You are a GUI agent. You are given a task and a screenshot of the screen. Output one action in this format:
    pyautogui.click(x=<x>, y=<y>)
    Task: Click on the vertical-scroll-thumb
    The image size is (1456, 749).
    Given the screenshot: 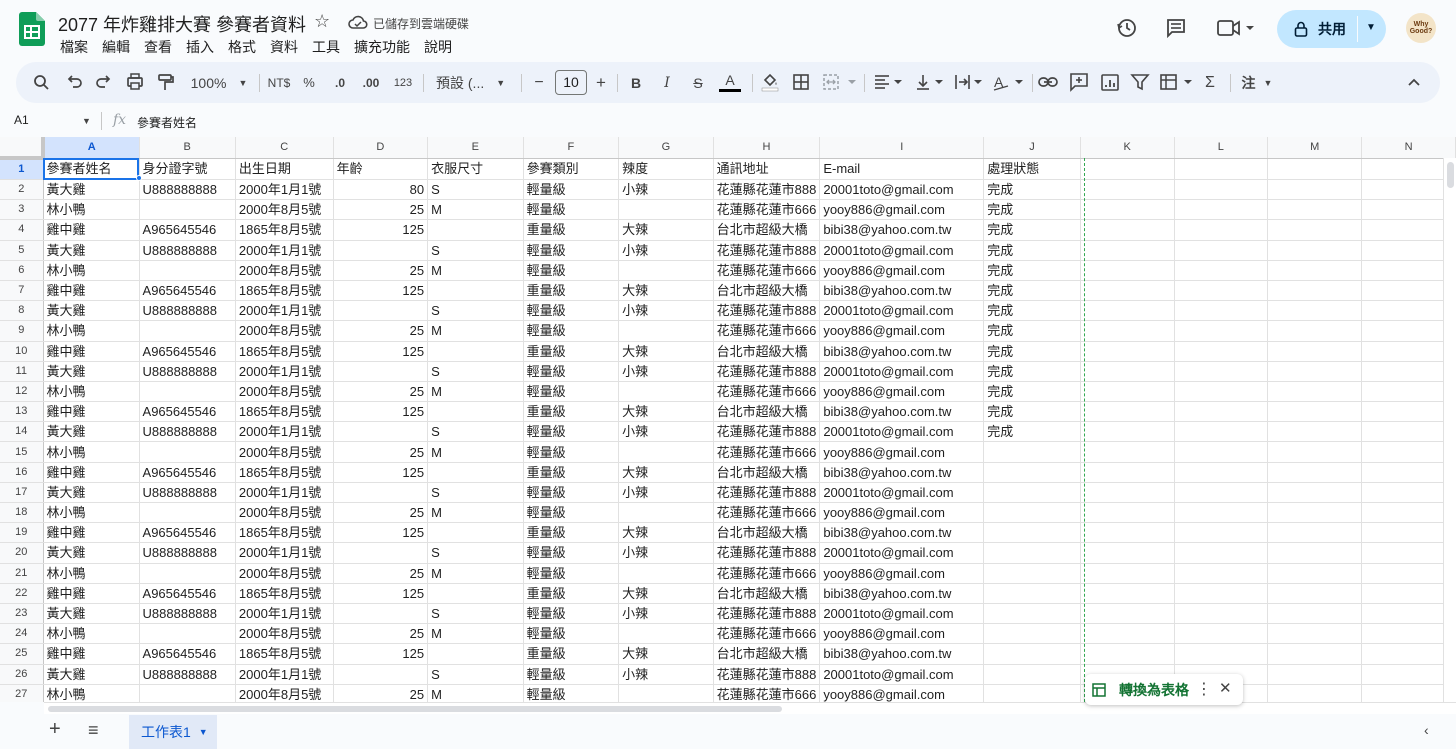 What is the action you would take?
    pyautogui.click(x=1450, y=175)
    